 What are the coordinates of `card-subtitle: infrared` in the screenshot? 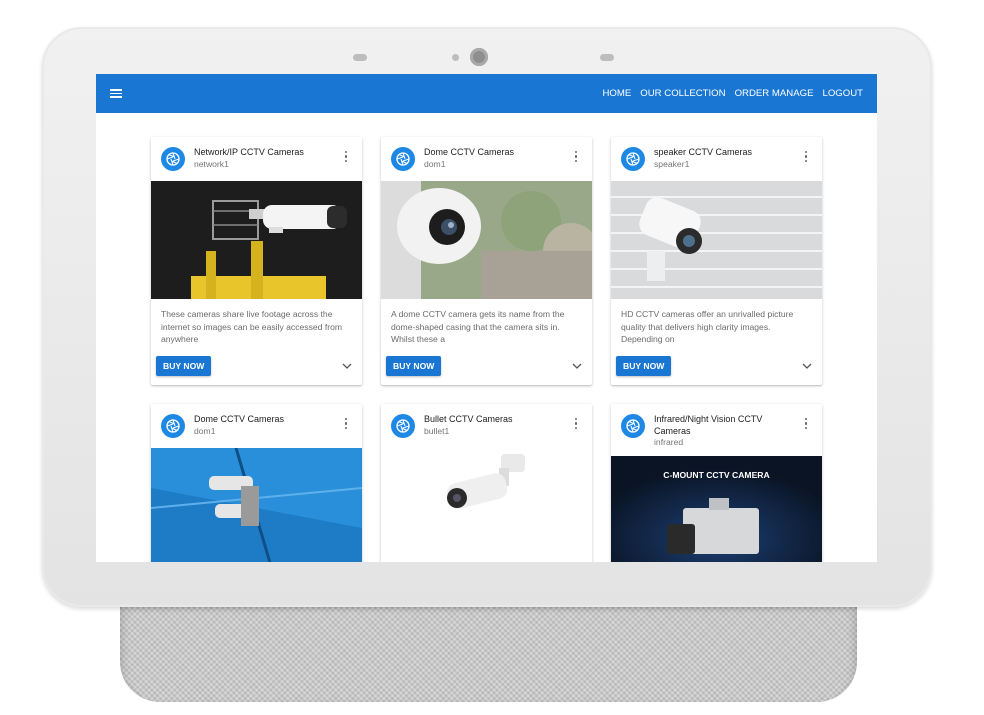 It's located at (669, 442).